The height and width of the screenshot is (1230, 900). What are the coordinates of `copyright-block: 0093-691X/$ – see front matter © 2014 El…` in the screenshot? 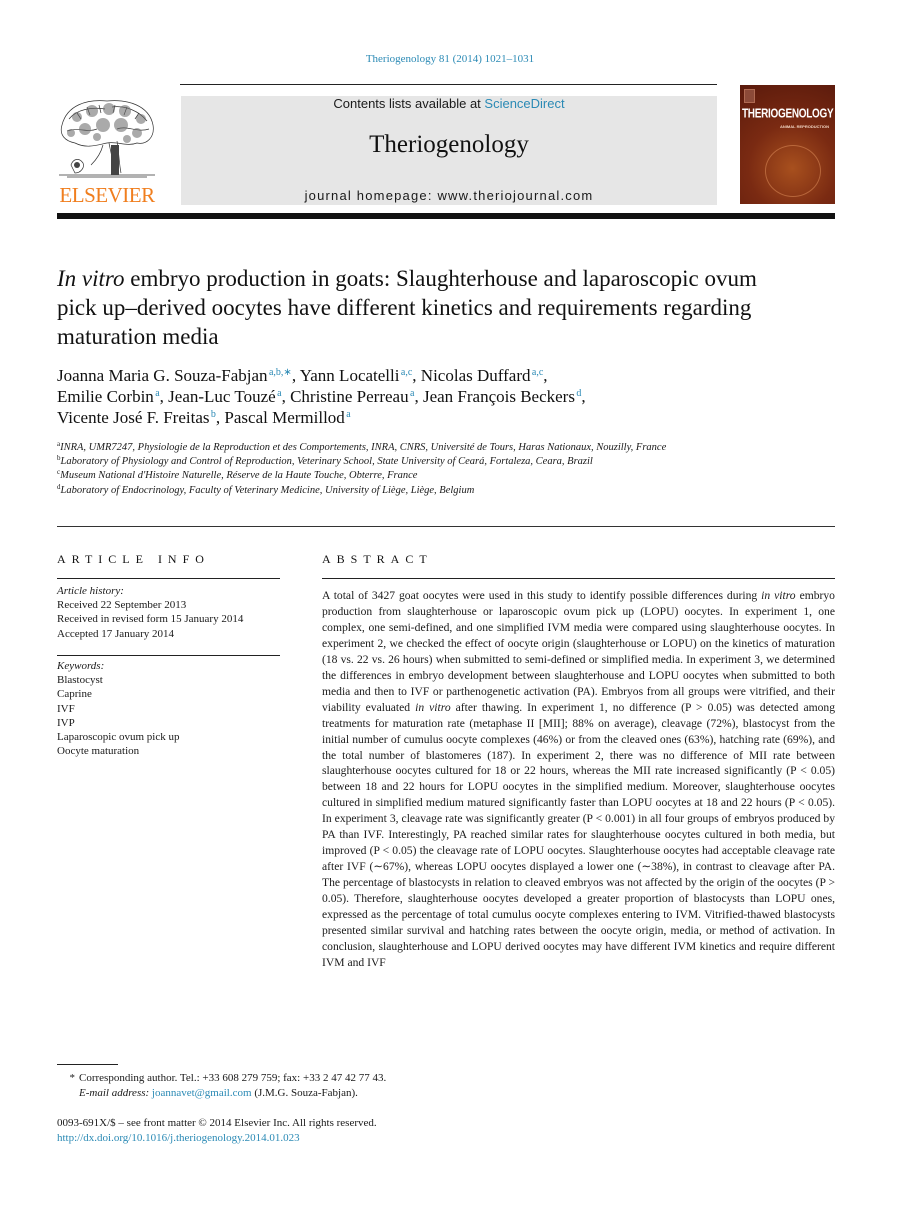 It's located at (357, 1130).